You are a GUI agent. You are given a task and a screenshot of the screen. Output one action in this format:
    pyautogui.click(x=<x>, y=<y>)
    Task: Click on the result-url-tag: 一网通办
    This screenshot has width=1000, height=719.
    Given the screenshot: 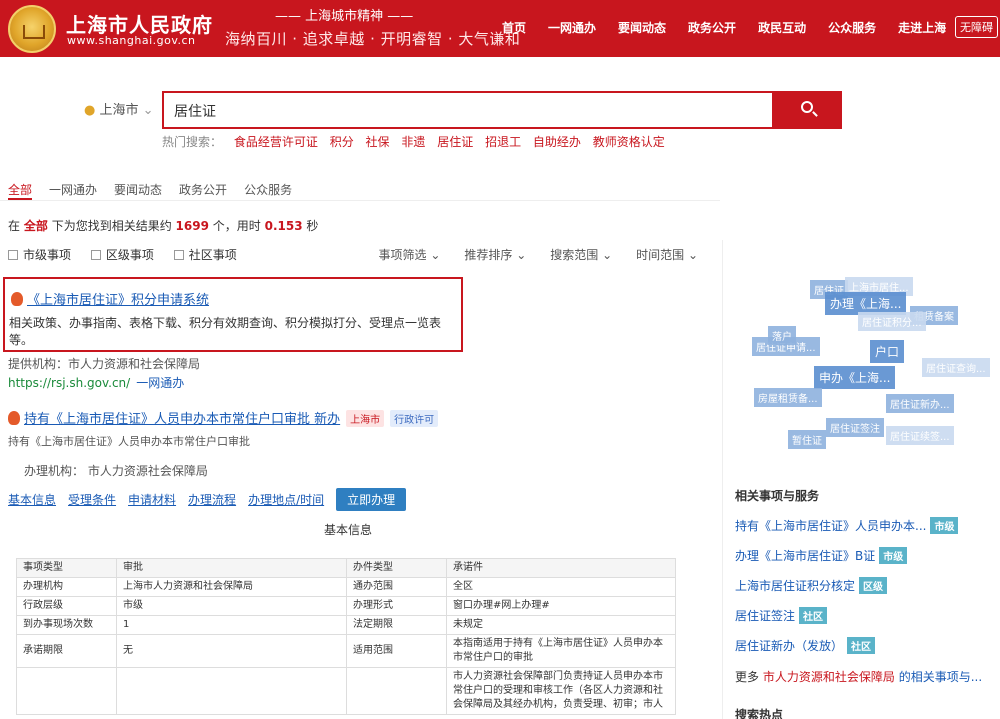 What is the action you would take?
    pyautogui.click(x=160, y=383)
    